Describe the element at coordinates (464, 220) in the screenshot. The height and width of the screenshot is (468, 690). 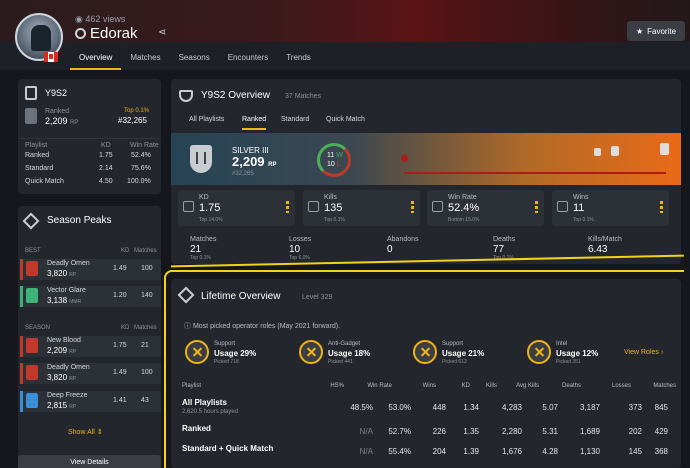
I see `stat-top: Bottom 15.0%` at that location.